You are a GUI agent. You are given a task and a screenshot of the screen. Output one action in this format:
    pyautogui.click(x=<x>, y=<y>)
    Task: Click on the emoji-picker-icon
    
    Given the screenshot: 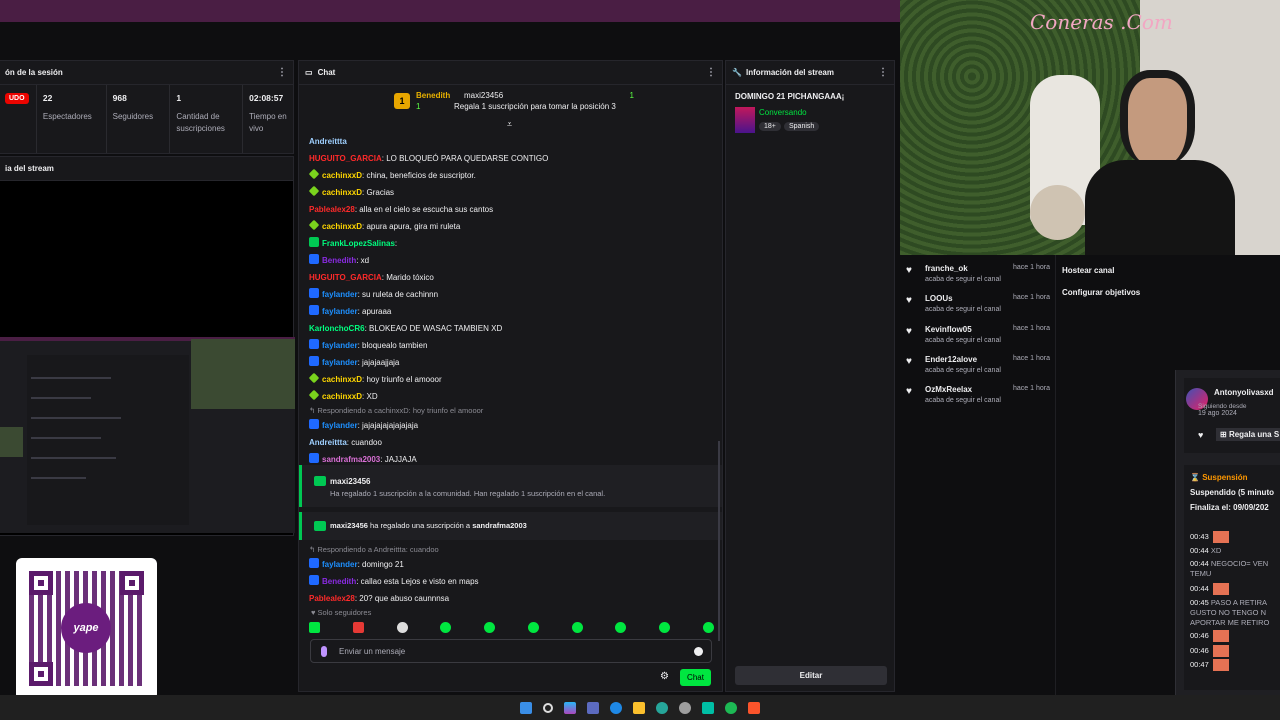 What is the action you would take?
    pyautogui.click(x=698, y=651)
    